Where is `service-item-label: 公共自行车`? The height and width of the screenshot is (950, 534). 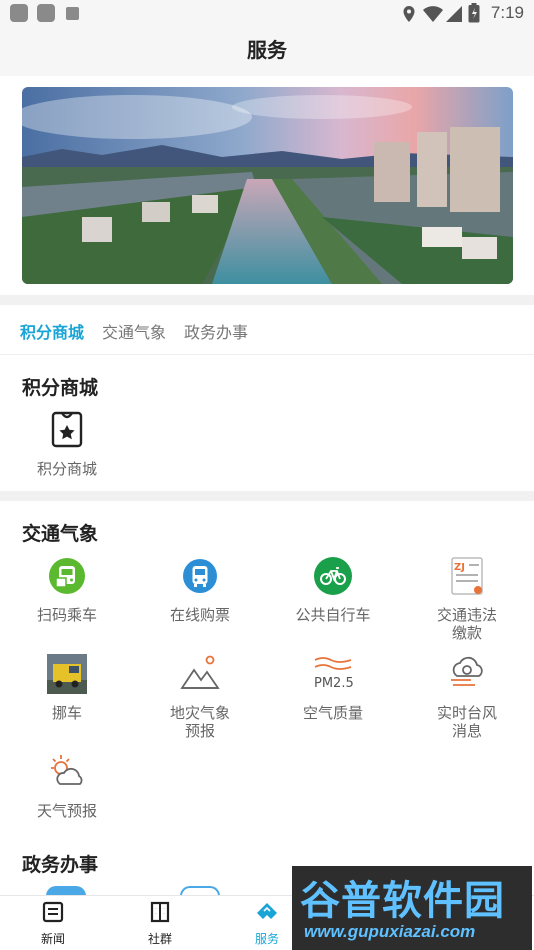
service-item-label: 公共自行车 is located at coordinates (333, 615).